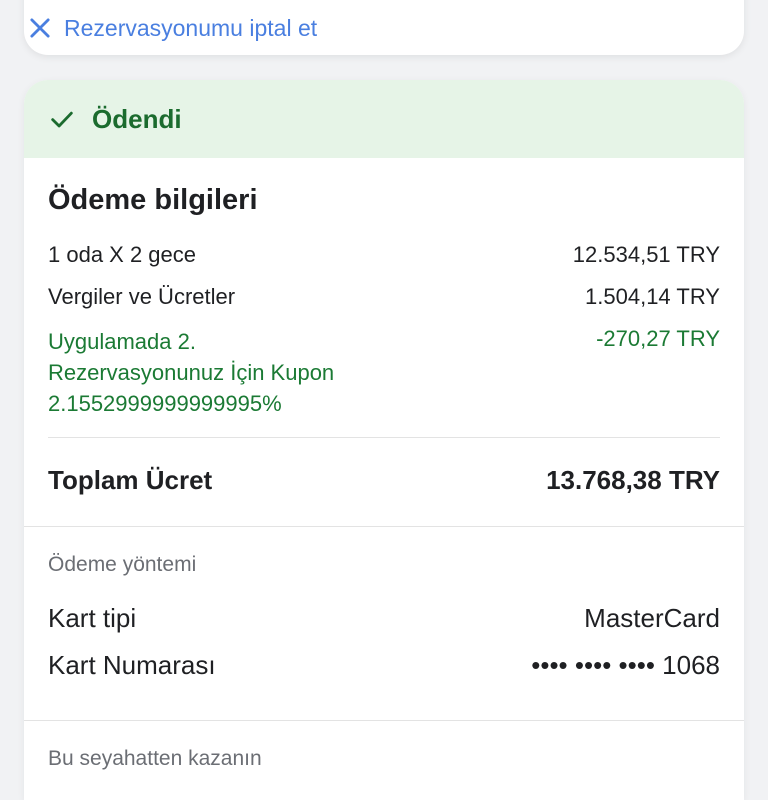 Image resolution: width=768 pixels, height=800 pixels. Describe the element at coordinates (384, 618) in the screenshot. I see `card-type-row: Kart tipi MasterCard` at that location.